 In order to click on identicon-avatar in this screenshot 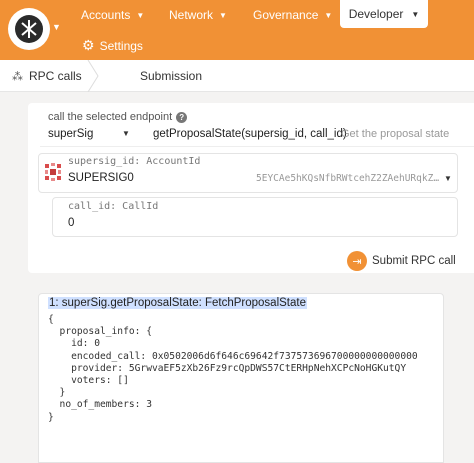, I will do `click(53, 172)`.